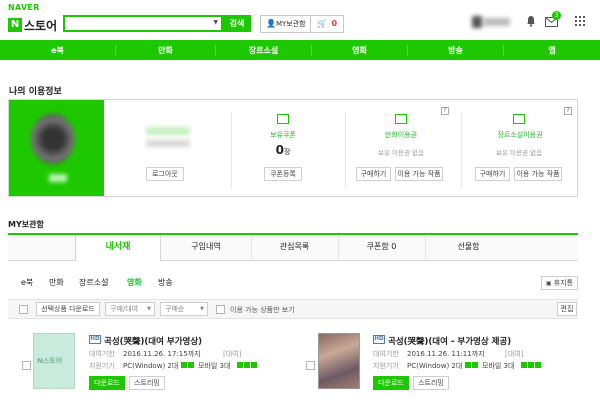 Image resolution: width=600 pixels, height=404 pixels. I want to click on item-period-value: 2016.11.26. 11:11까지, so click(446, 354).